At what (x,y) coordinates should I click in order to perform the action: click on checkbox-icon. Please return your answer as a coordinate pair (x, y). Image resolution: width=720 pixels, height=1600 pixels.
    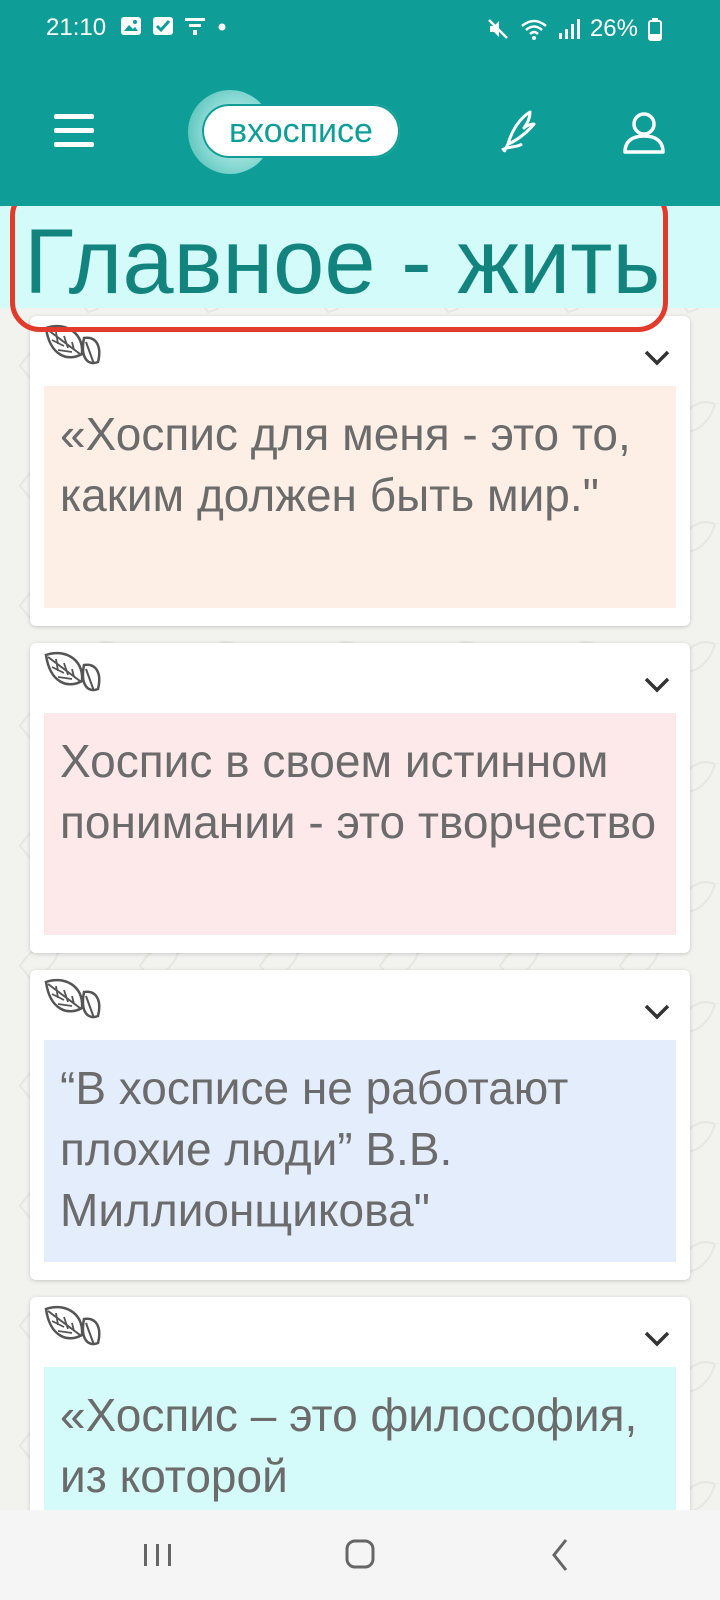
    Looking at the image, I should click on (163, 26).